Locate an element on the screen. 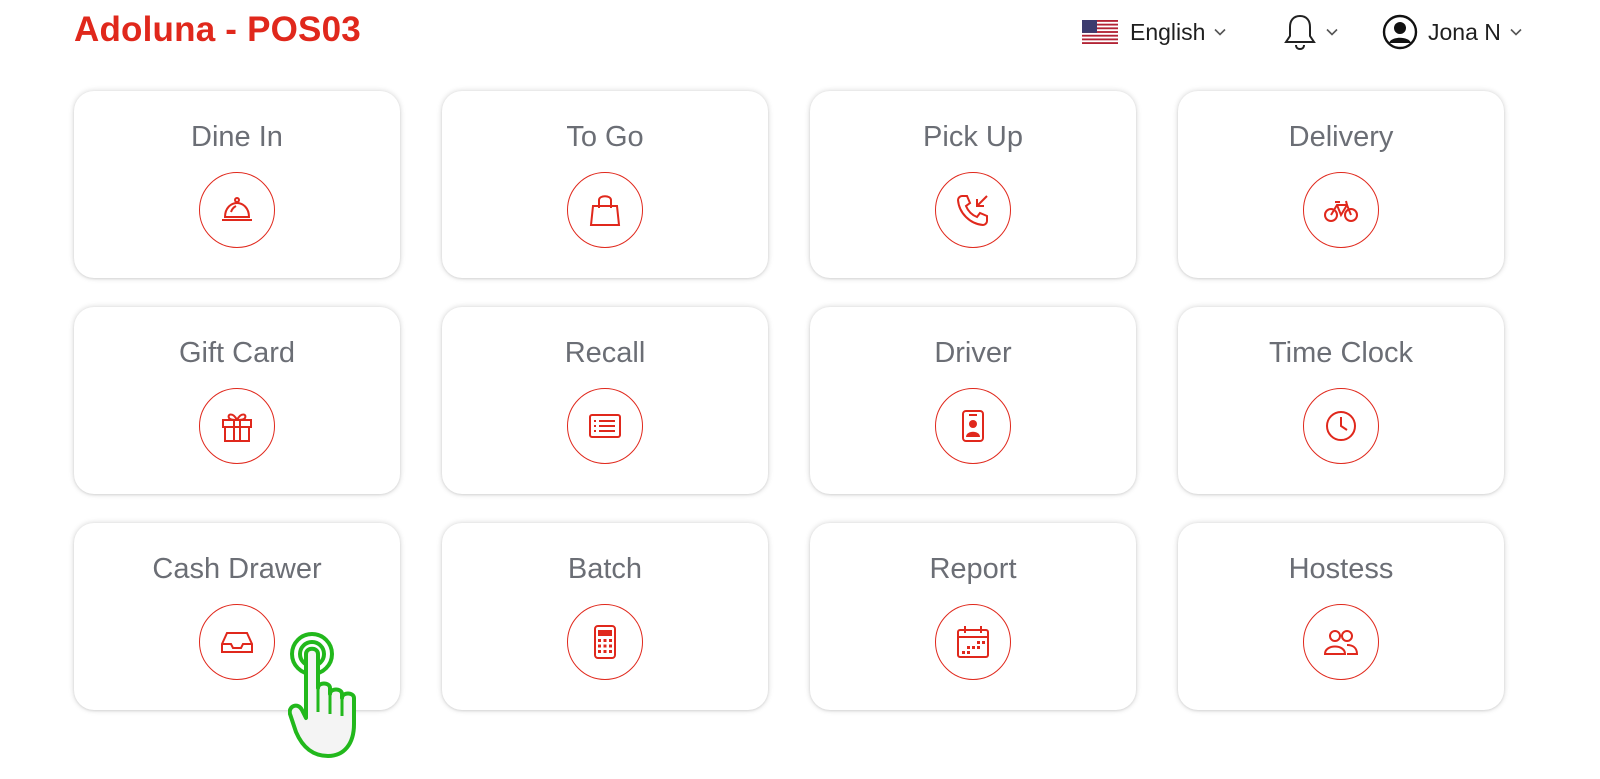 The width and height of the screenshot is (1600, 779). id-badge-icon is located at coordinates (973, 426).